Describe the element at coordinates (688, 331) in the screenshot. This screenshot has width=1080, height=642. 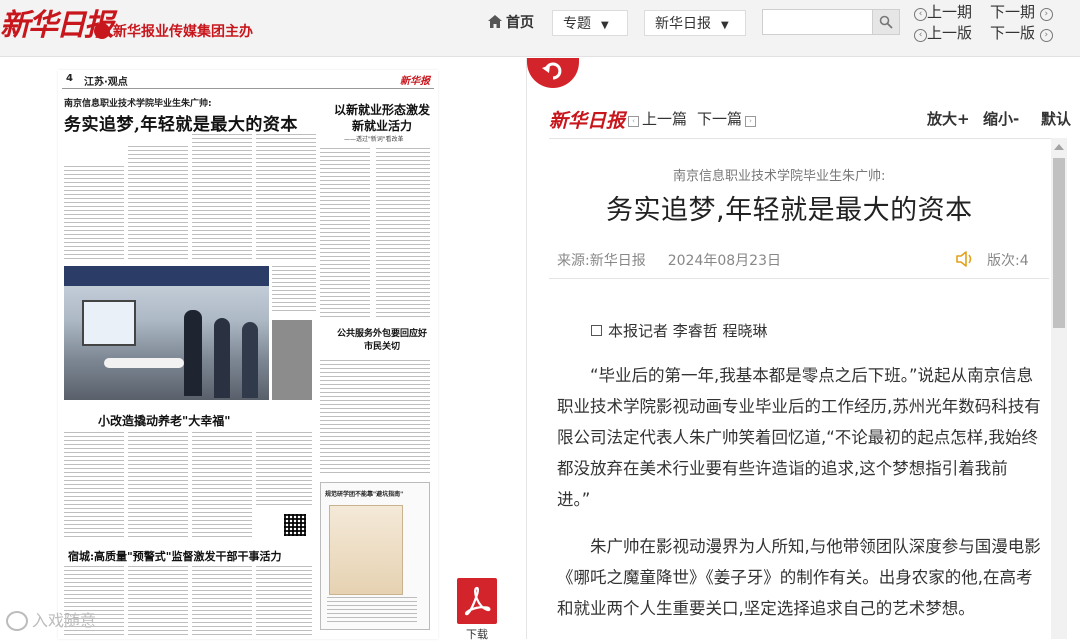
I see `article-author-text: 本报记者 李睿哲 程晓琳` at that location.